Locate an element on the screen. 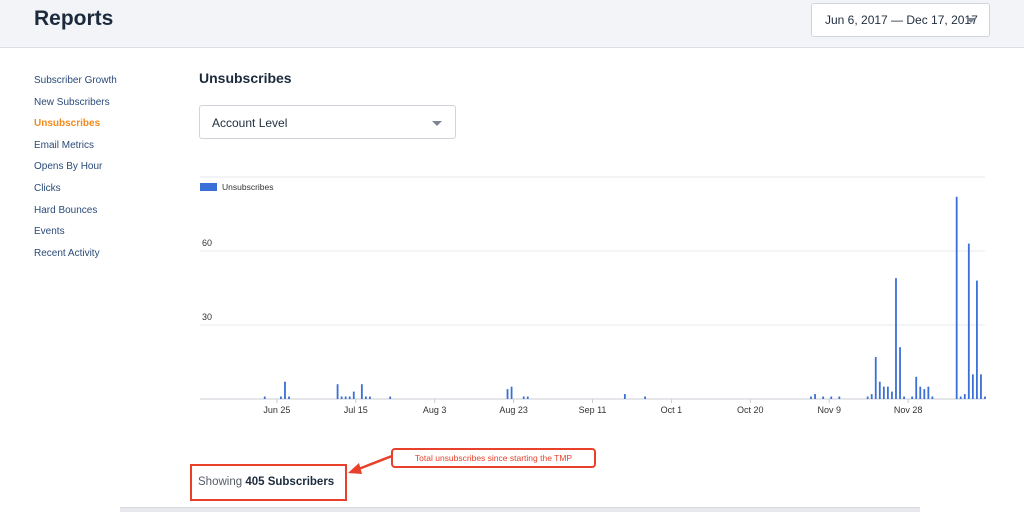  x-tick-label: Nov 28 is located at coordinates (908, 410).